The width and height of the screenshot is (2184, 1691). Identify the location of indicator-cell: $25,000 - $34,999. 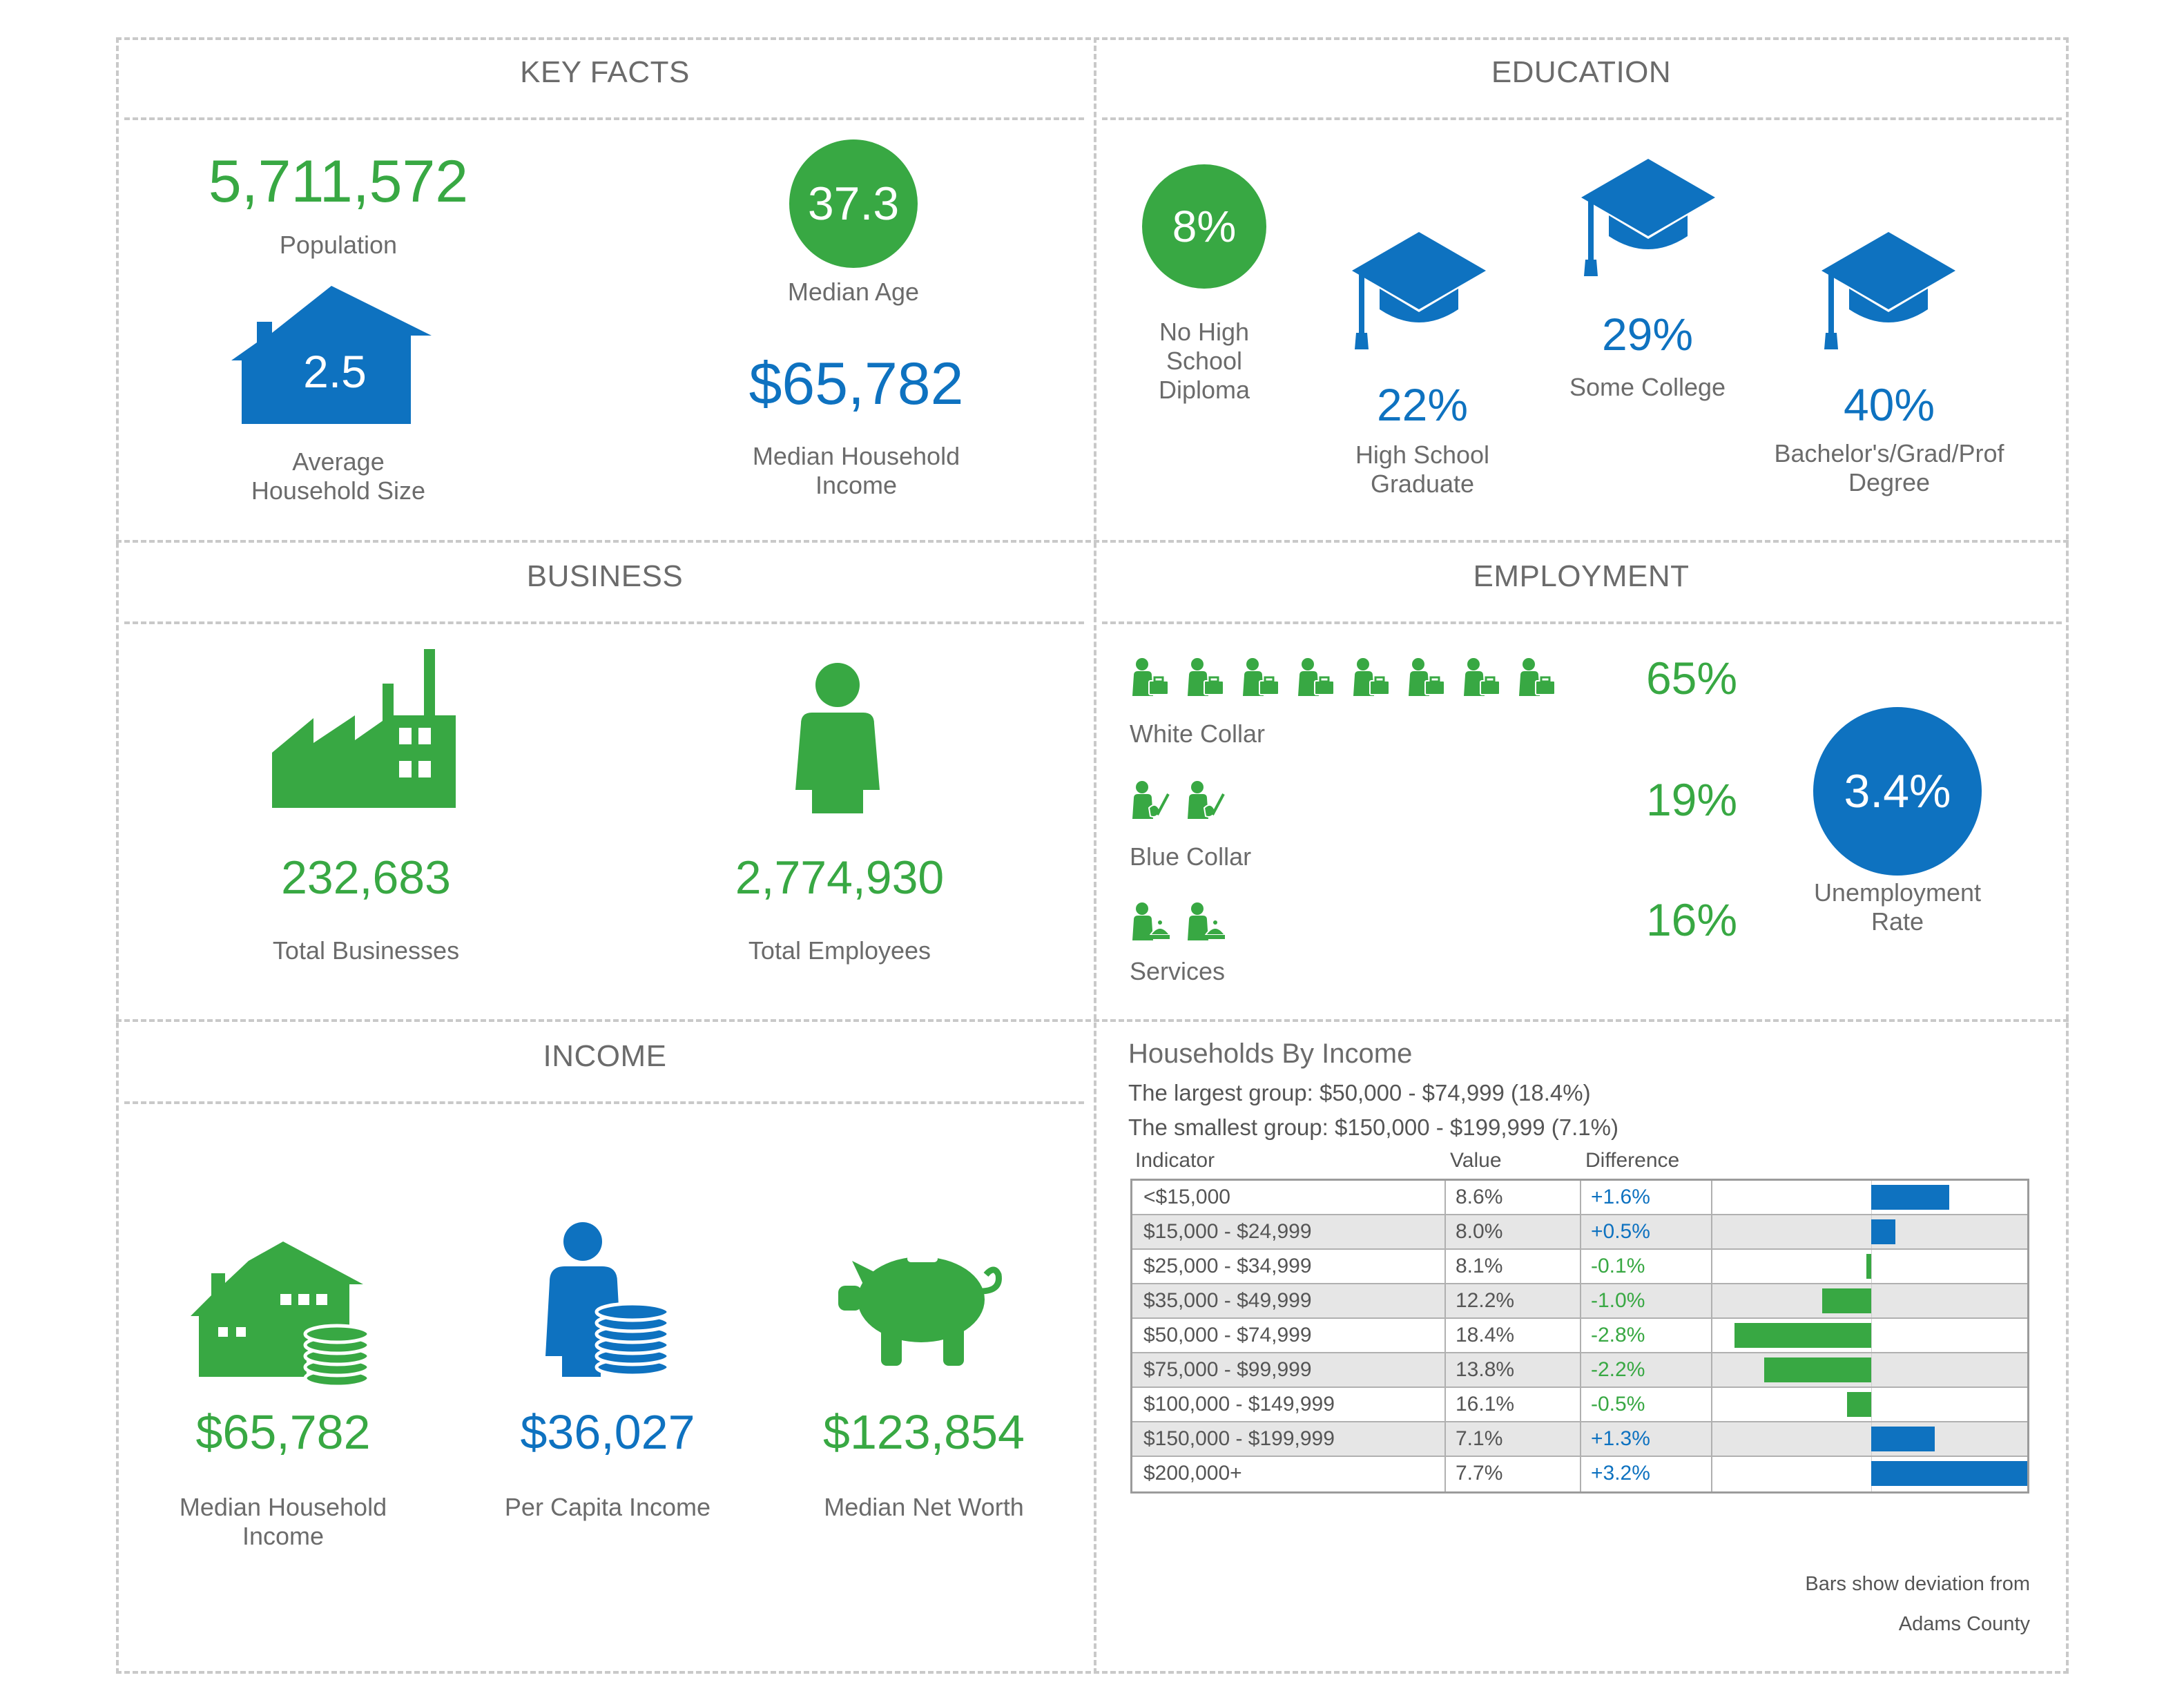
(1227, 1266).